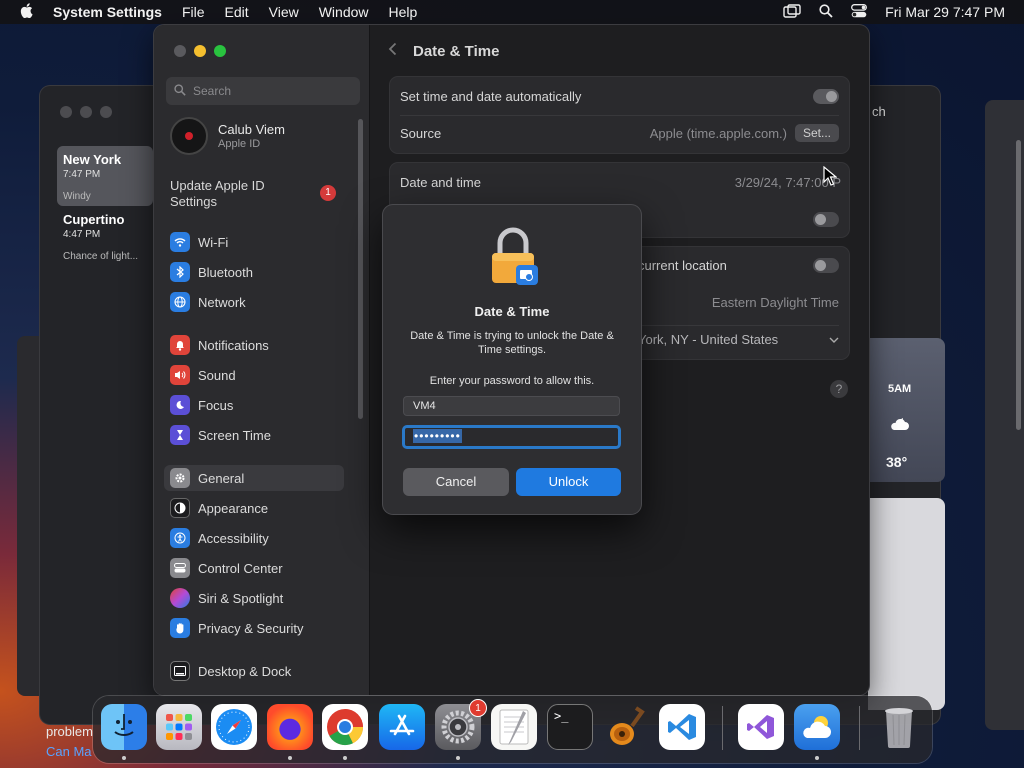 The height and width of the screenshot is (768, 1024). What do you see at coordinates (257, 598) in the screenshot?
I see `sidebar-item-siri-spotlight: Siri & Spotlight` at bounding box center [257, 598].